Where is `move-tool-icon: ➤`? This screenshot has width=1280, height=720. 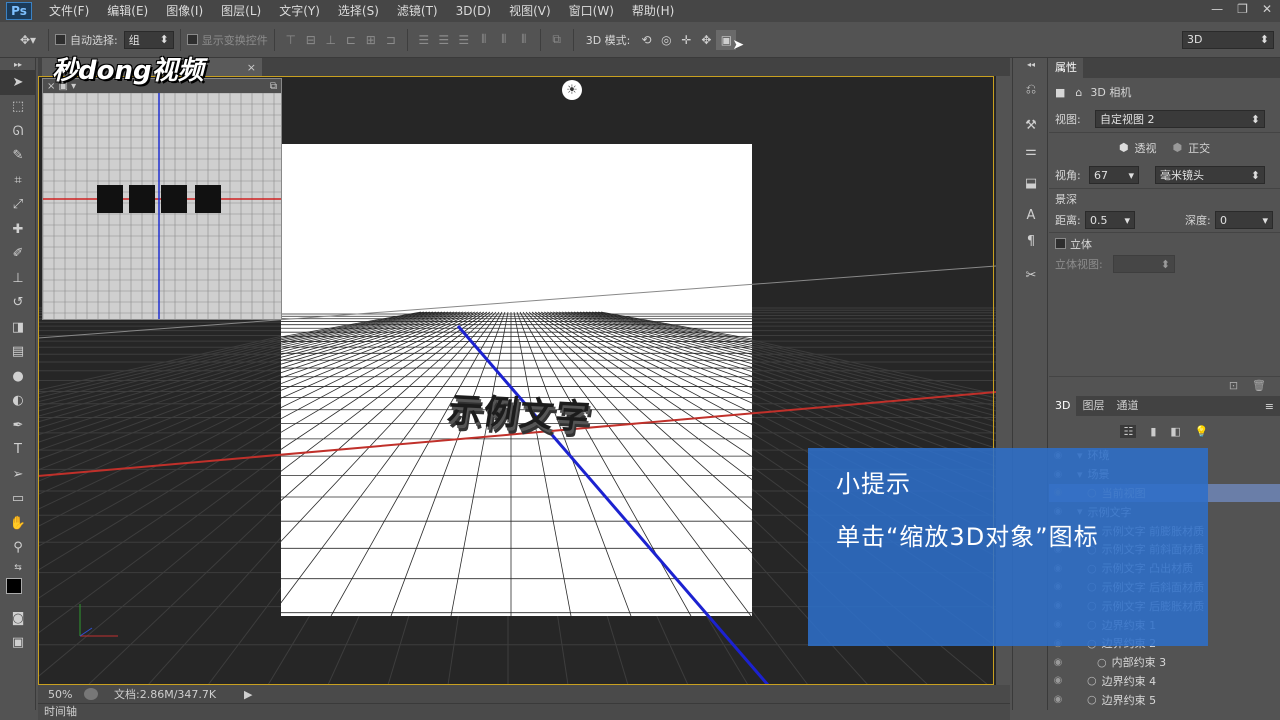
move-tool-icon: ➤ is located at coordinates (18, 82).